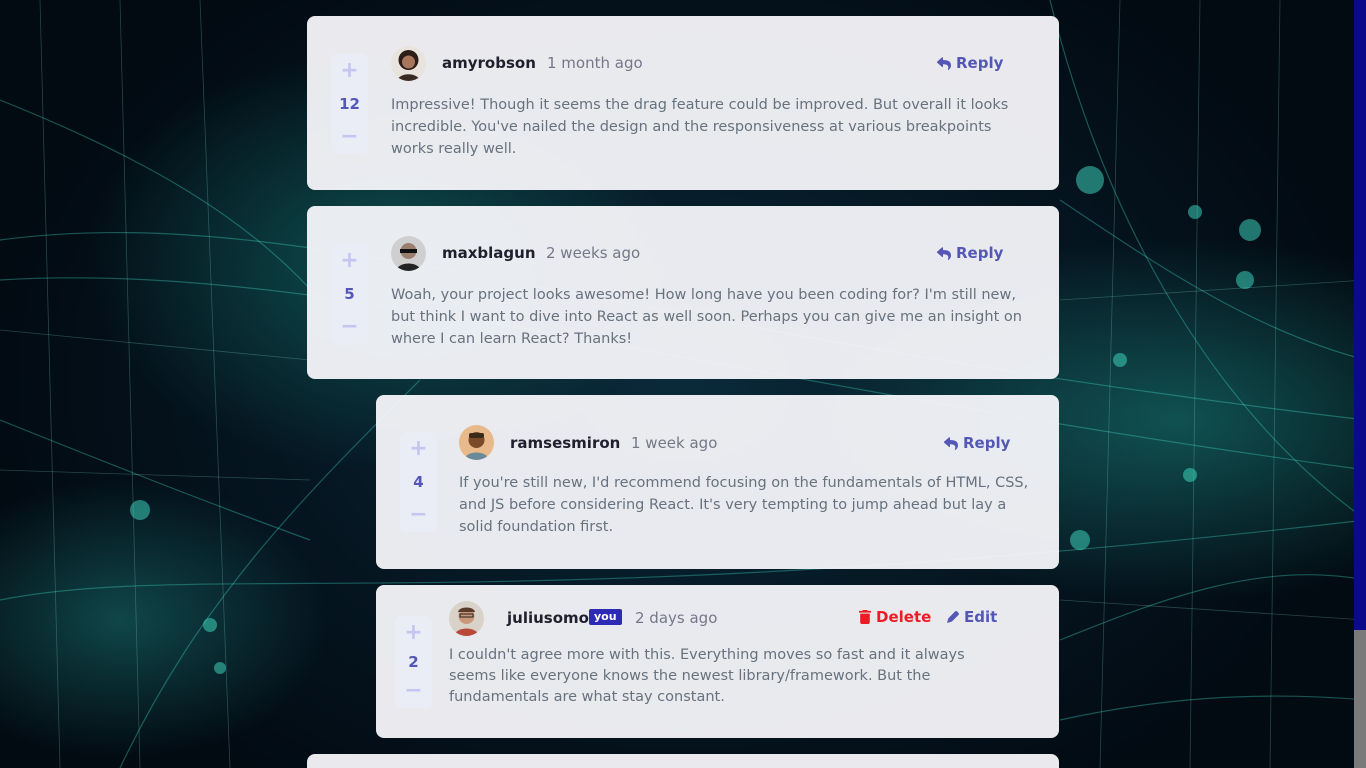 The image size is (1366, 768). Describe the element at coordinates (981, 617) in the screenshot. I see `edit-label: Edit` at that location.